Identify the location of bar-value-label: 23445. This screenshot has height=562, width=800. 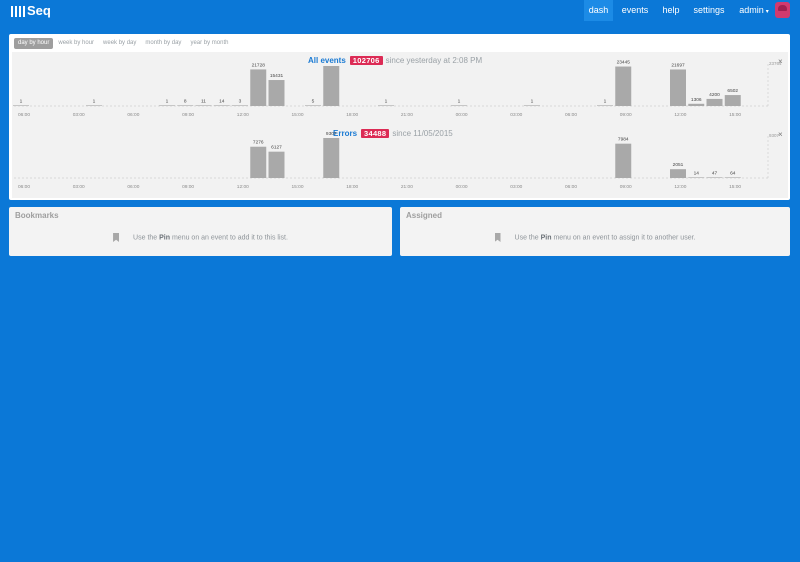
(624, 63).